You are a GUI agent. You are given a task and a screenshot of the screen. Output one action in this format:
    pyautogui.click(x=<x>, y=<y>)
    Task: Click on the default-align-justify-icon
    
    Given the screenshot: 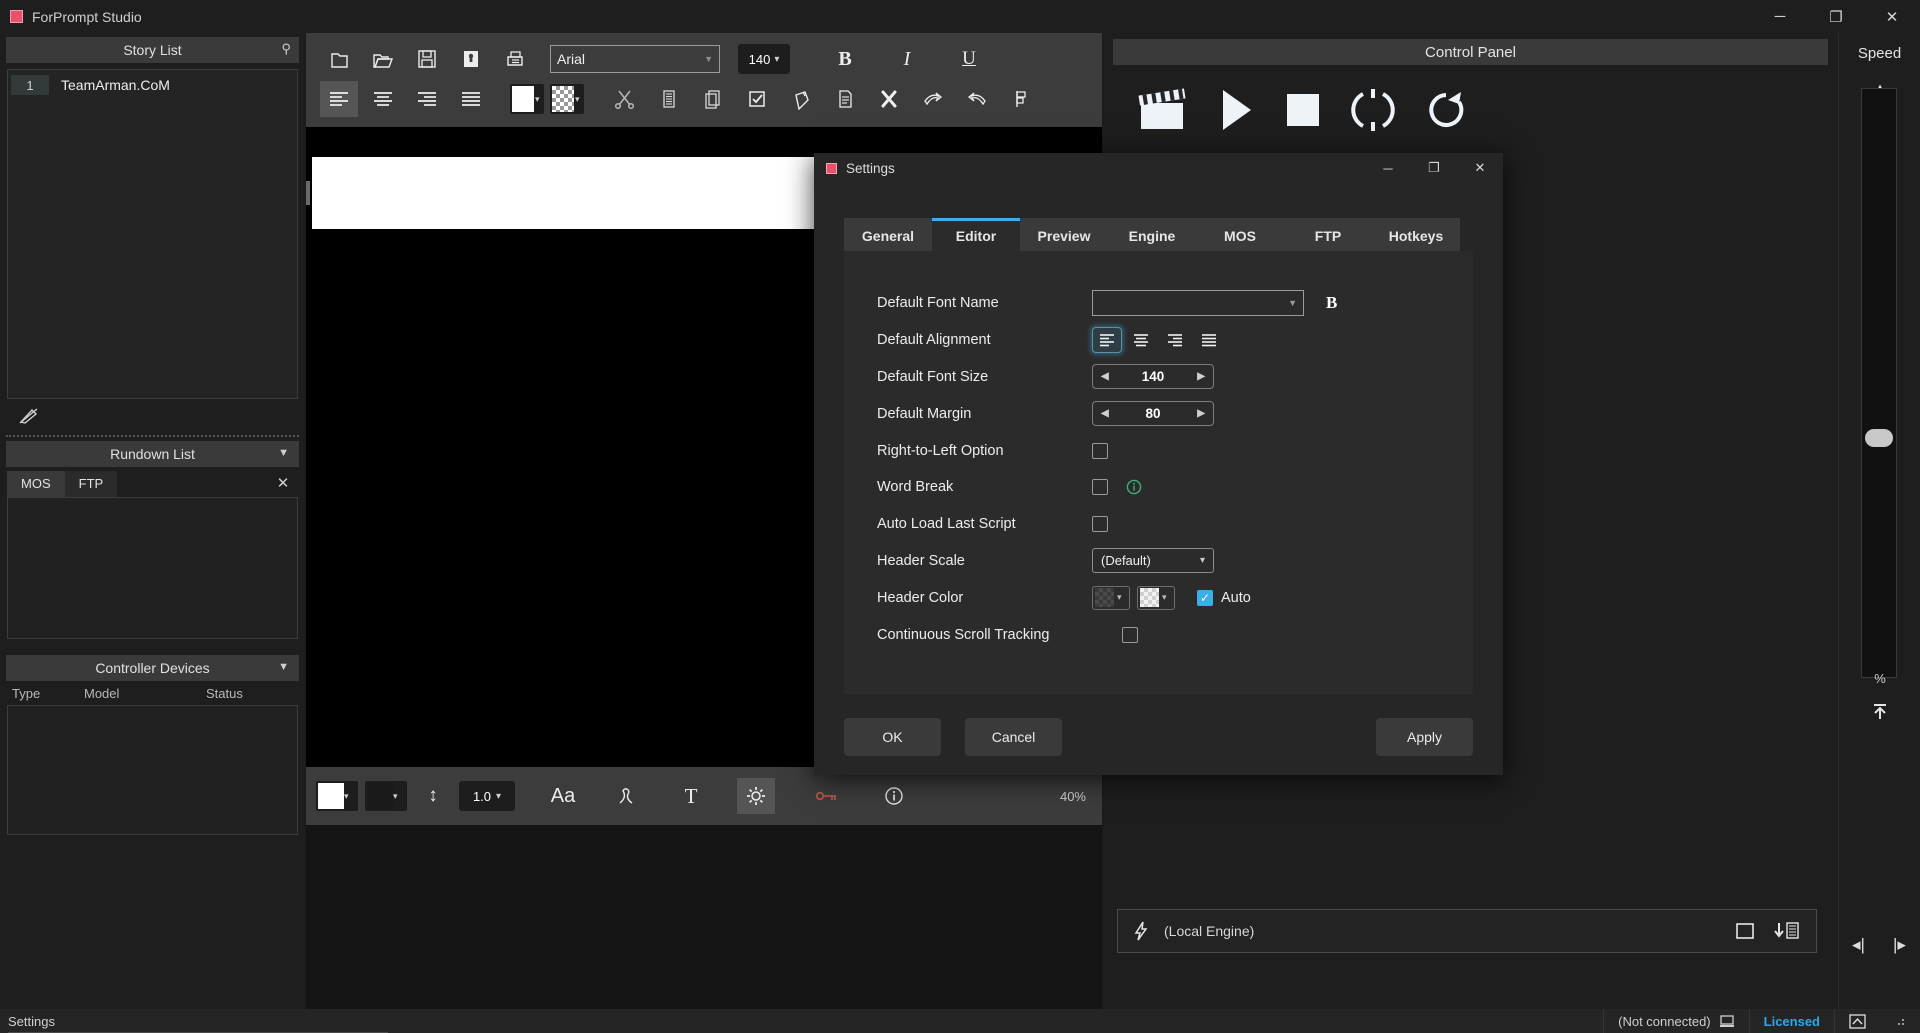 What is the action you would take?
    pyautogui.click(x=1209, y=340)
    